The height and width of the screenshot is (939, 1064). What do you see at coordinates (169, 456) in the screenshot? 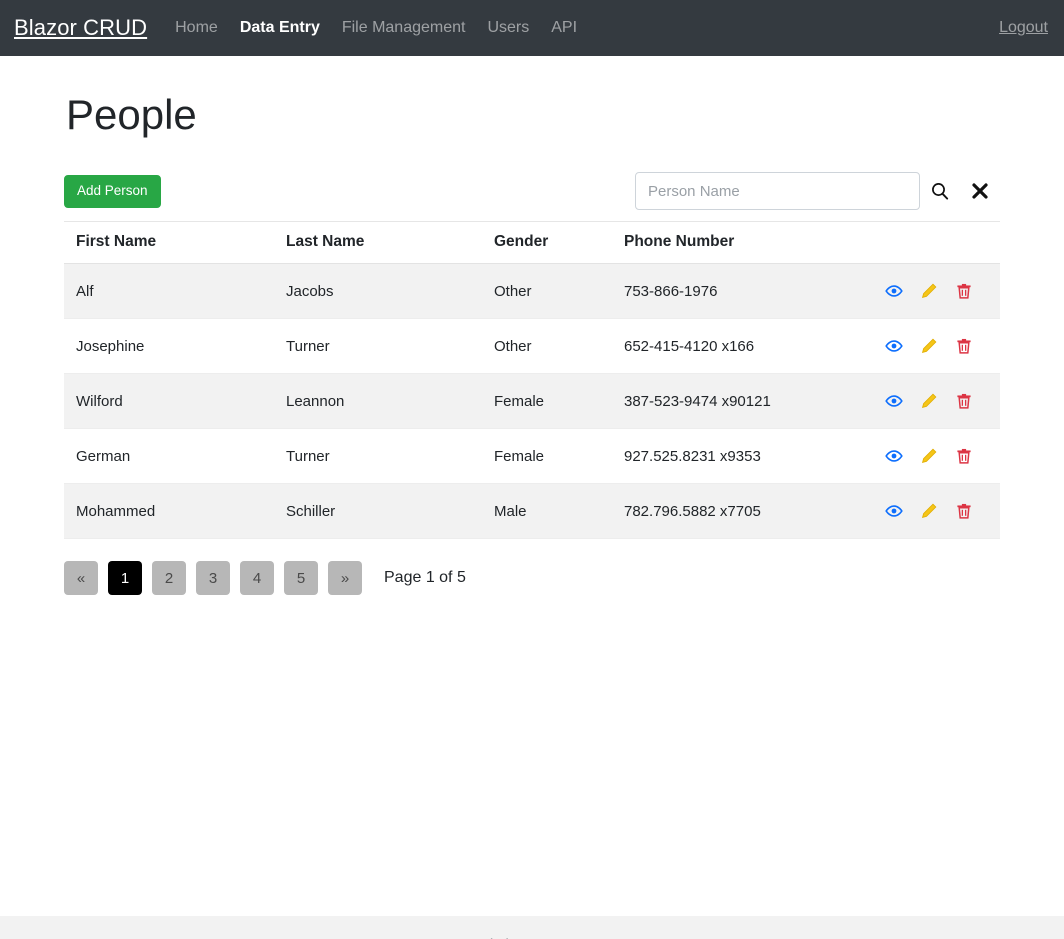
I see `cell-first-name: German` at bounding box center [169, 456].